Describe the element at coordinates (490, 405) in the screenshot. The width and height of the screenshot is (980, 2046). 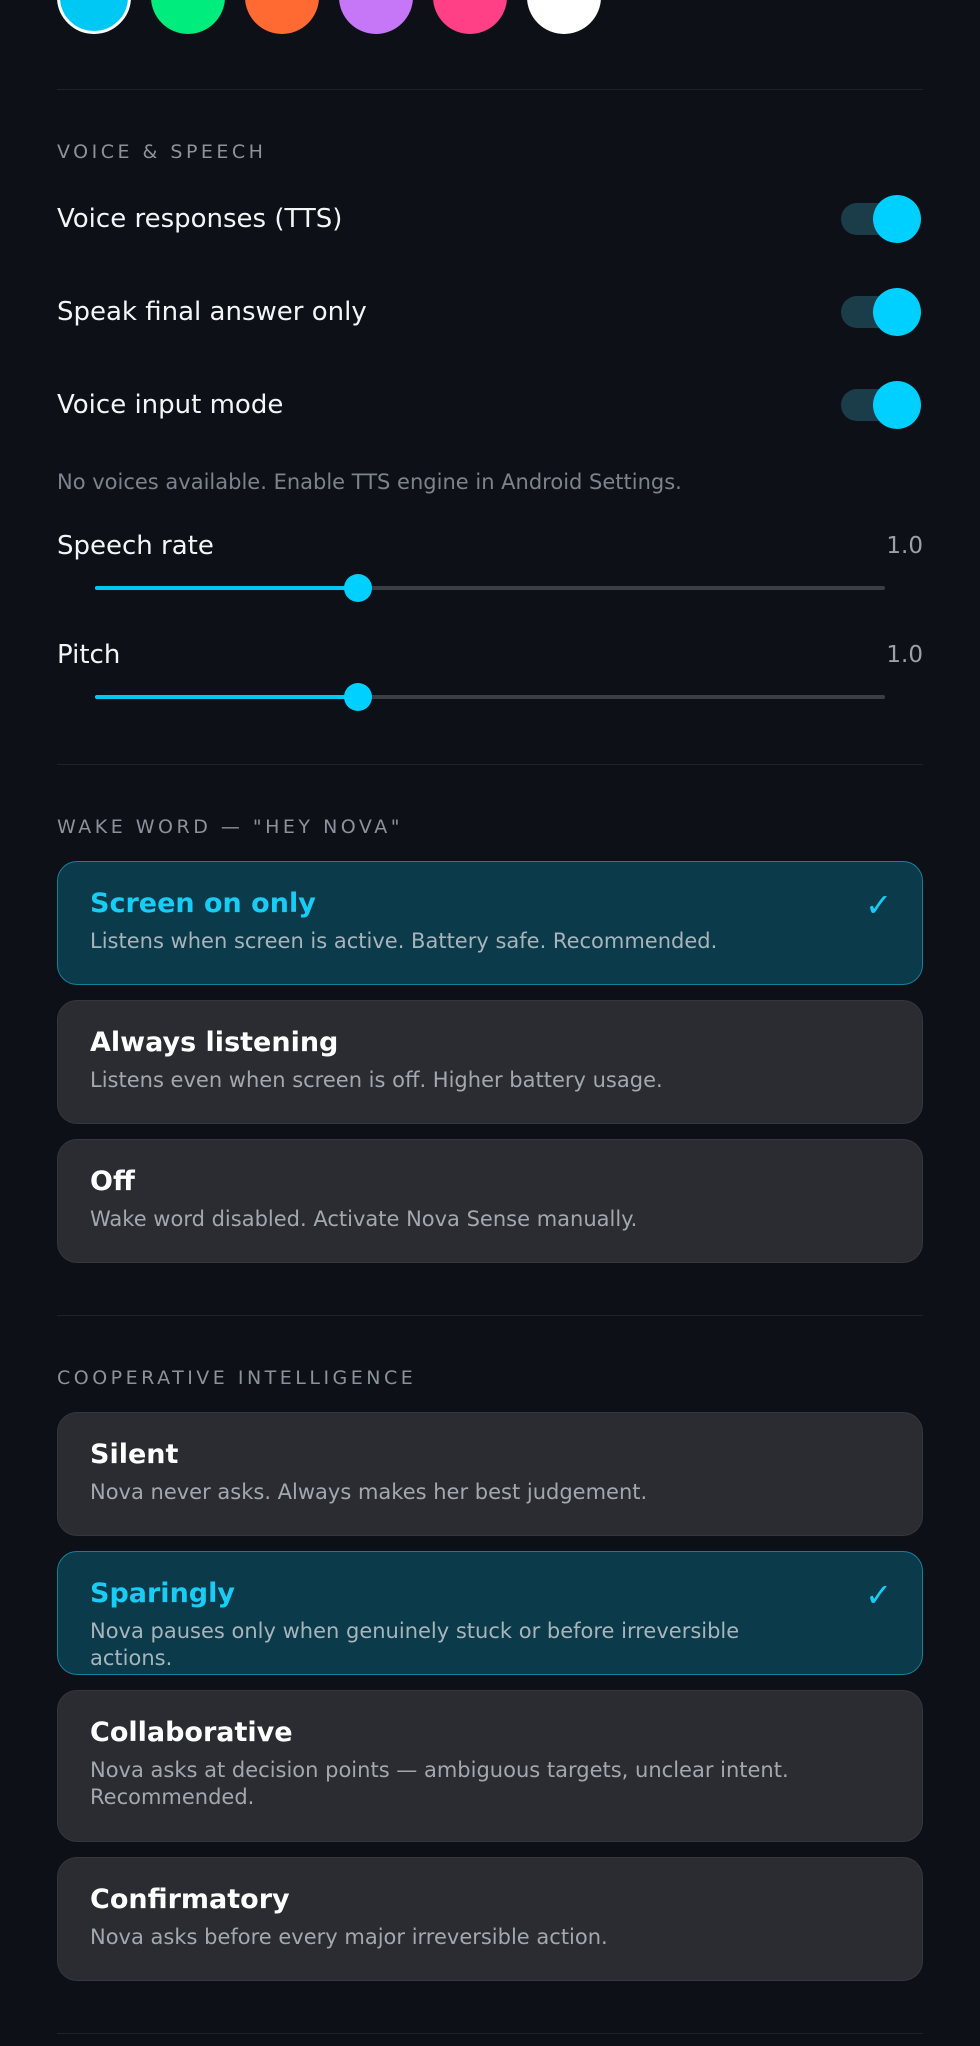
I see `toggle-row-voice-input-mode: Voice input mode` at that location.